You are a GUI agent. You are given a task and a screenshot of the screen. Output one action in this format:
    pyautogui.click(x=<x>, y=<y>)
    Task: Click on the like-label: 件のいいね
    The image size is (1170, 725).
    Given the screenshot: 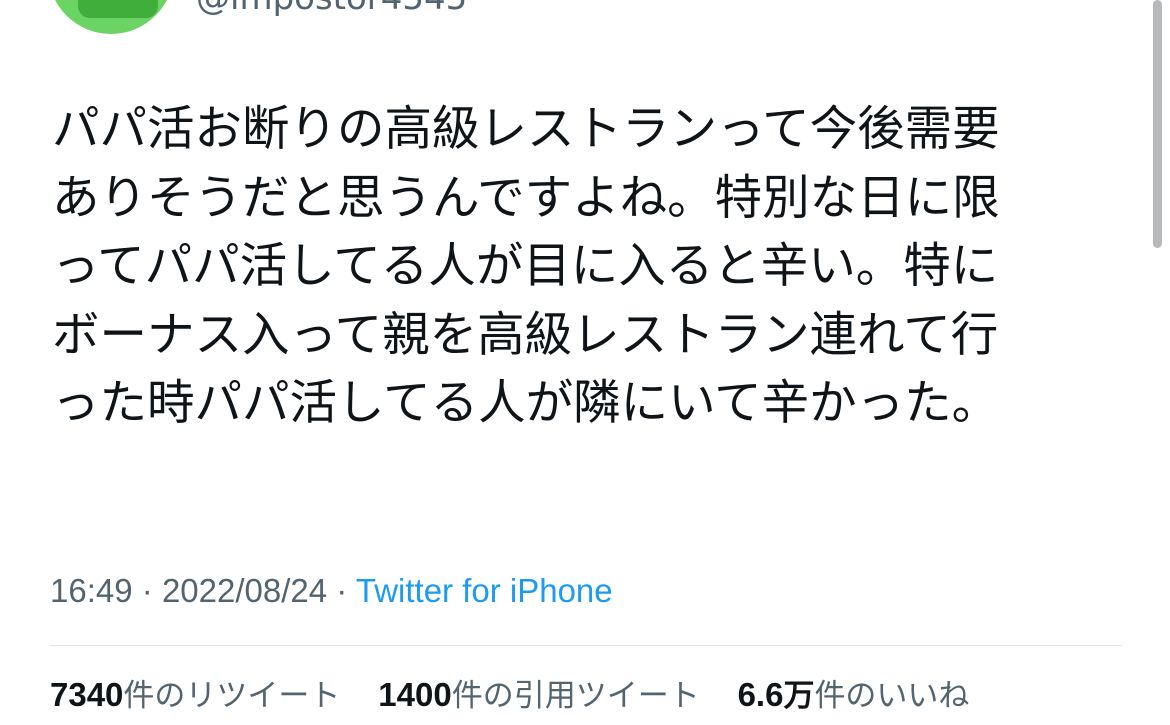 What is the action you would take?
    pyautogui.click(x=892, y=696)
    